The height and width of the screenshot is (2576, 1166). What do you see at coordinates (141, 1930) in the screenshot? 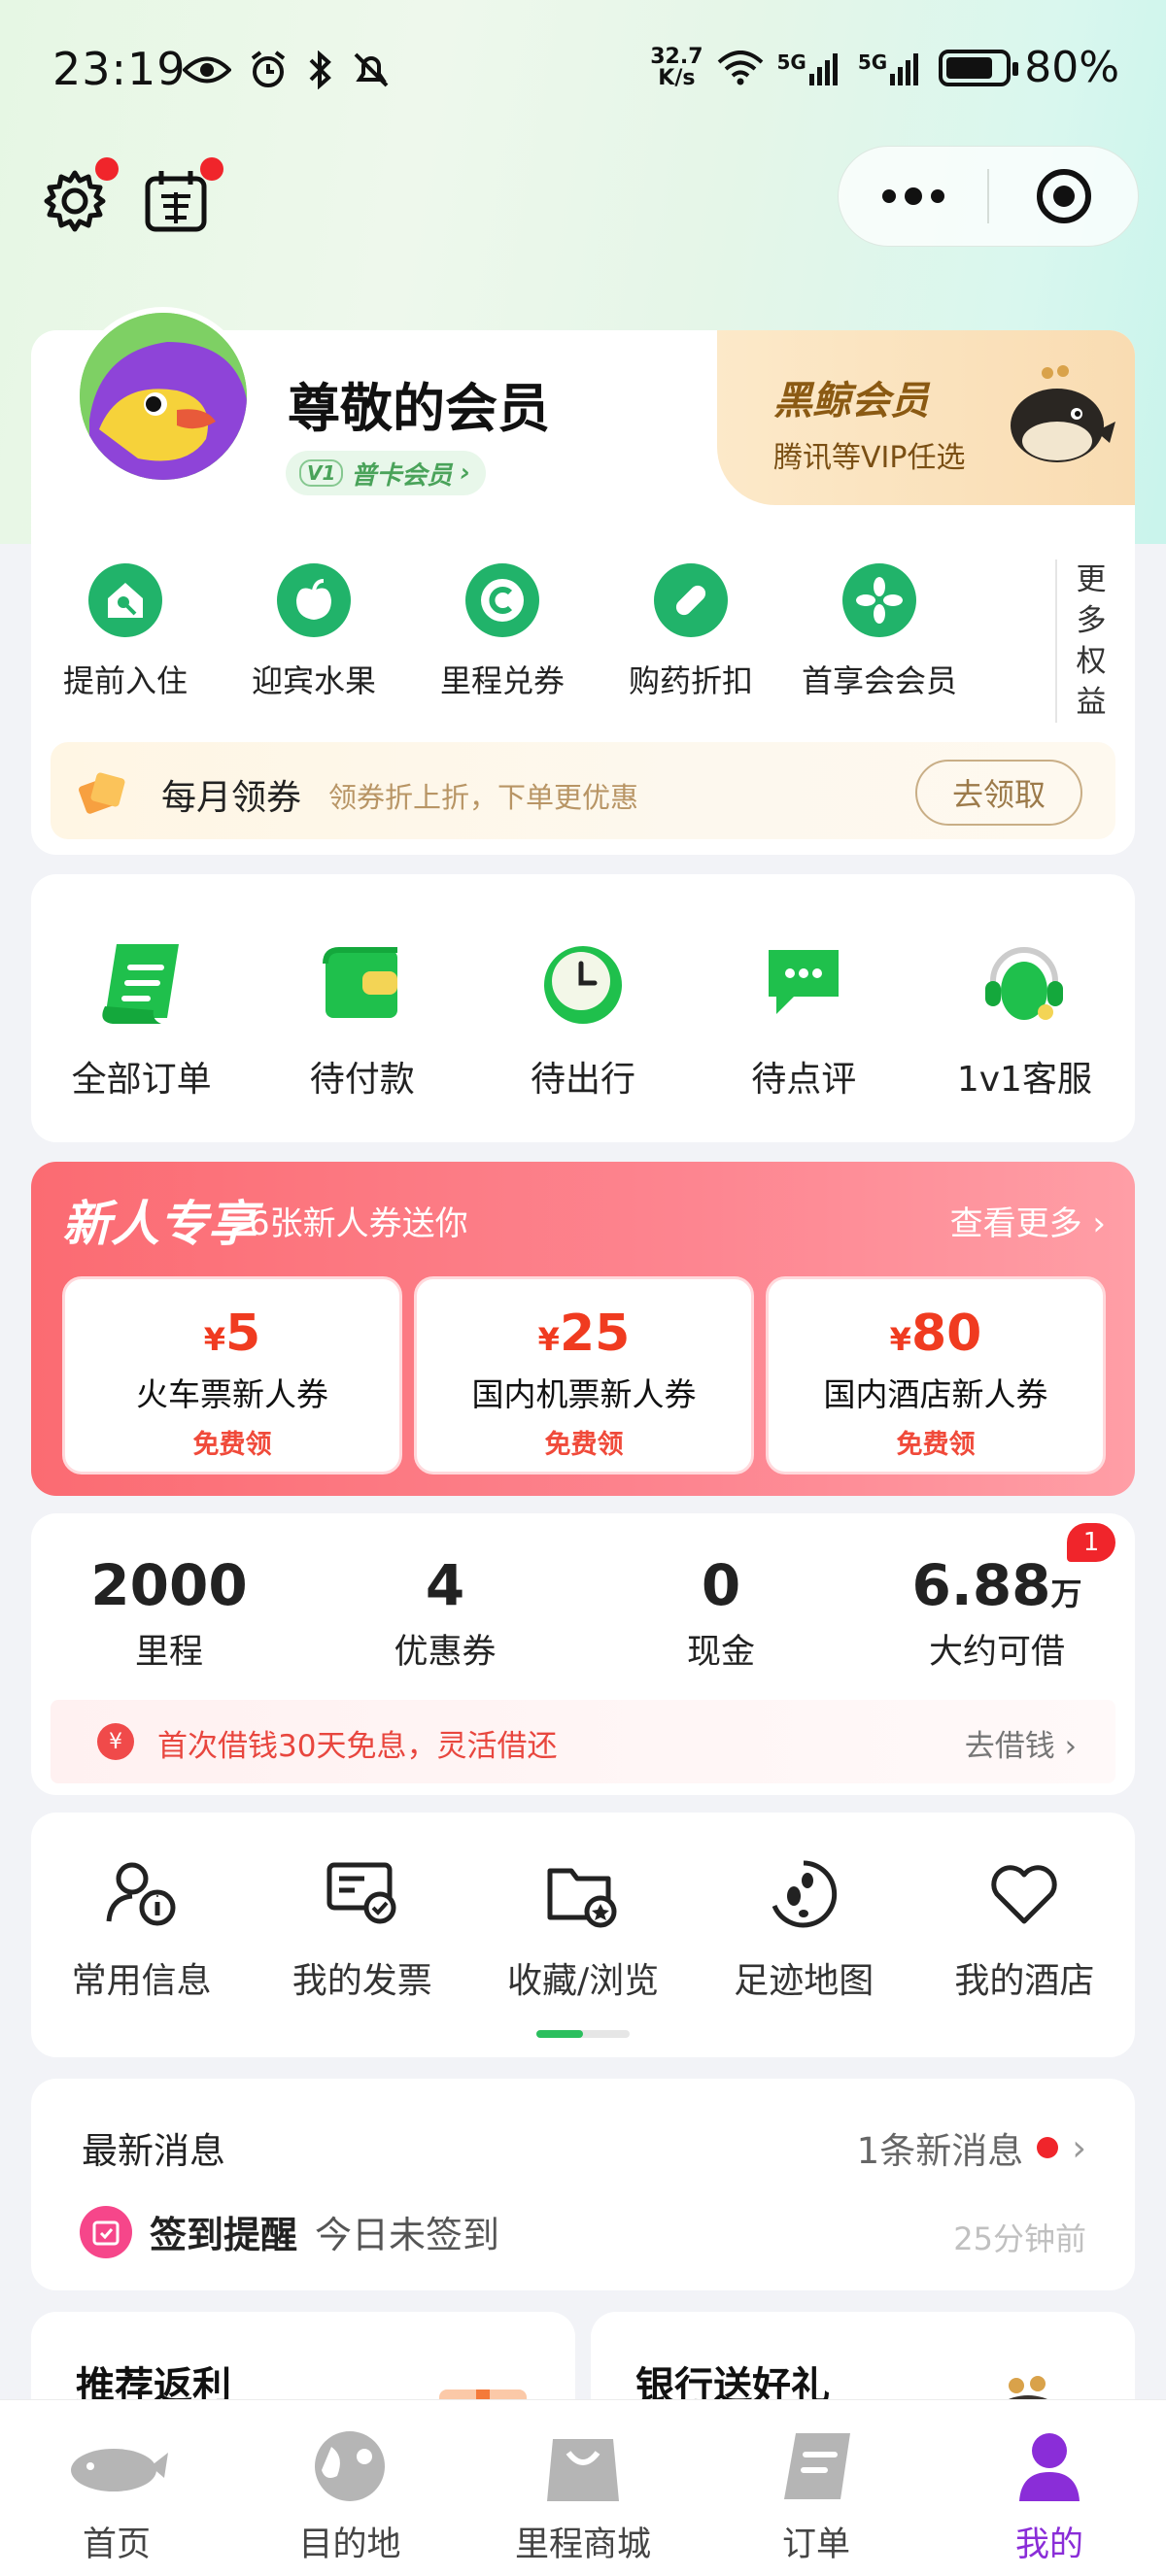
I see `tool-common-info: 常用信息` at bounding box center [141, 1930].